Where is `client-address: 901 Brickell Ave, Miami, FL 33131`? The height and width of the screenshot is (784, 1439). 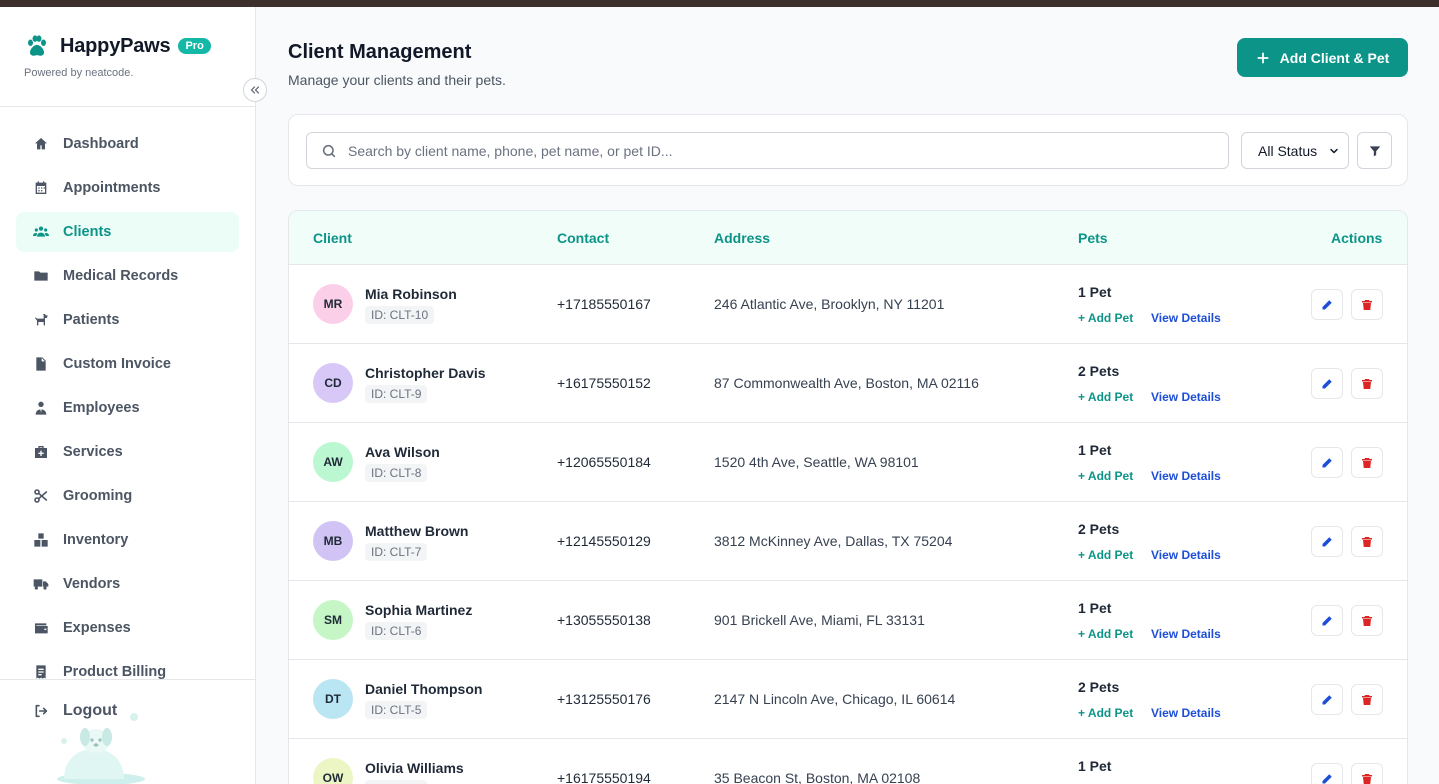 client-address: 901 Brickell Ave, Miami, FL 33131 is located at coordinates (819, 620).